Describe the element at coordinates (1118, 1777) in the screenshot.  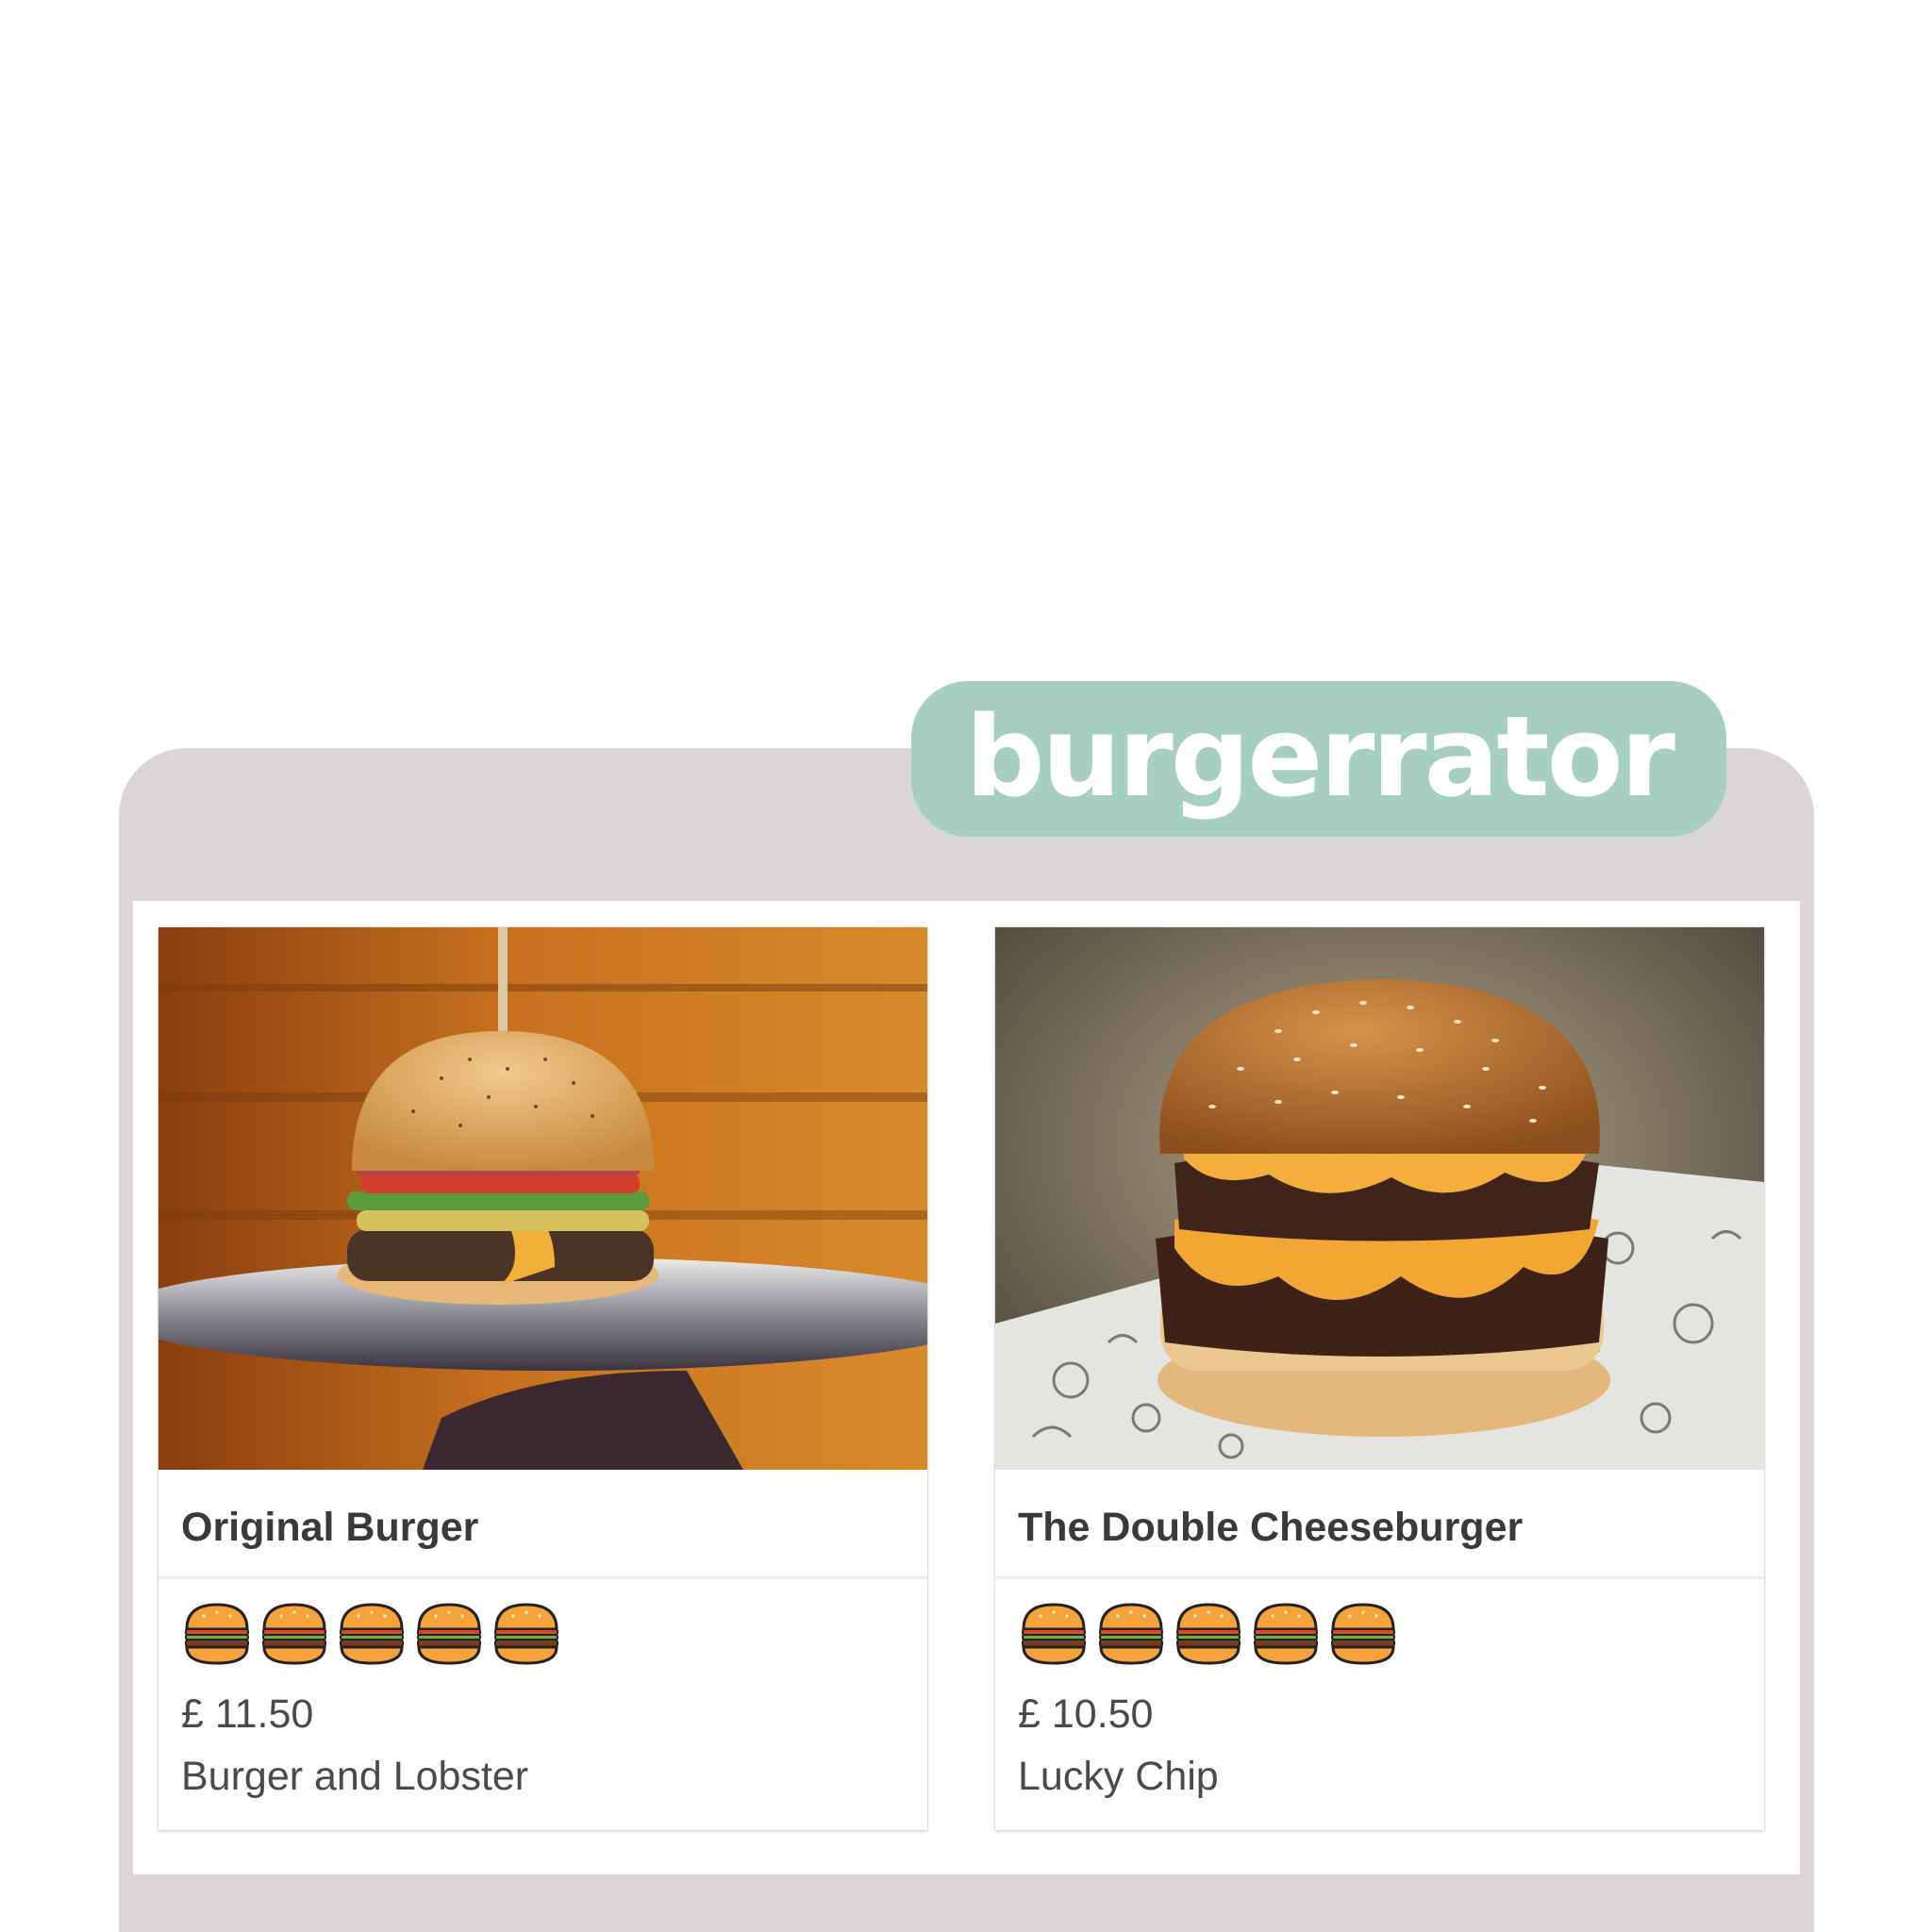
I see `restaurant-name: Lucky Chip` at that location.